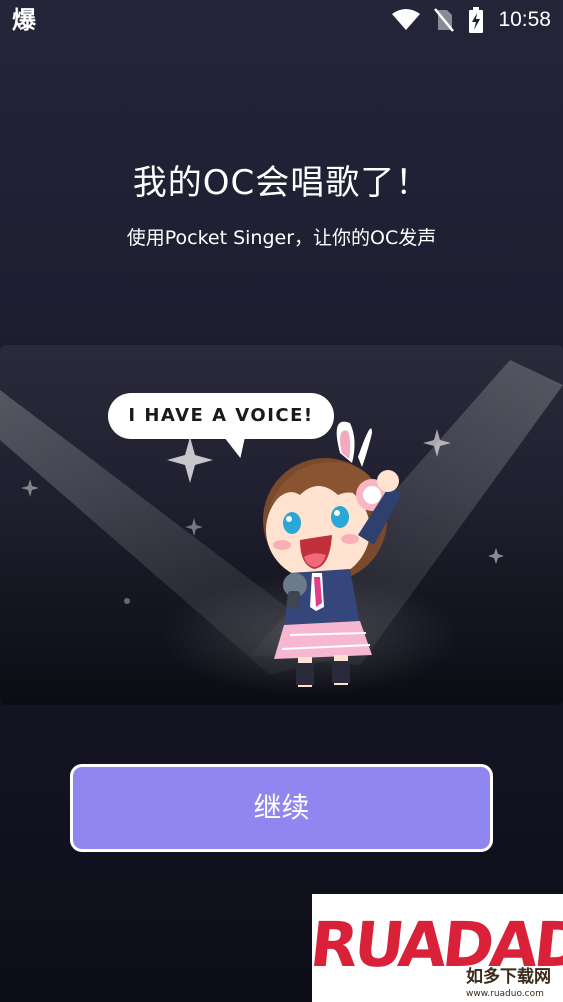 The height and width of the screenshot is (1002, 563). What do you see at coordinates (281, 808) in the screenshot?
I see `continue-button: 继续` at bounding box center [281, 808].